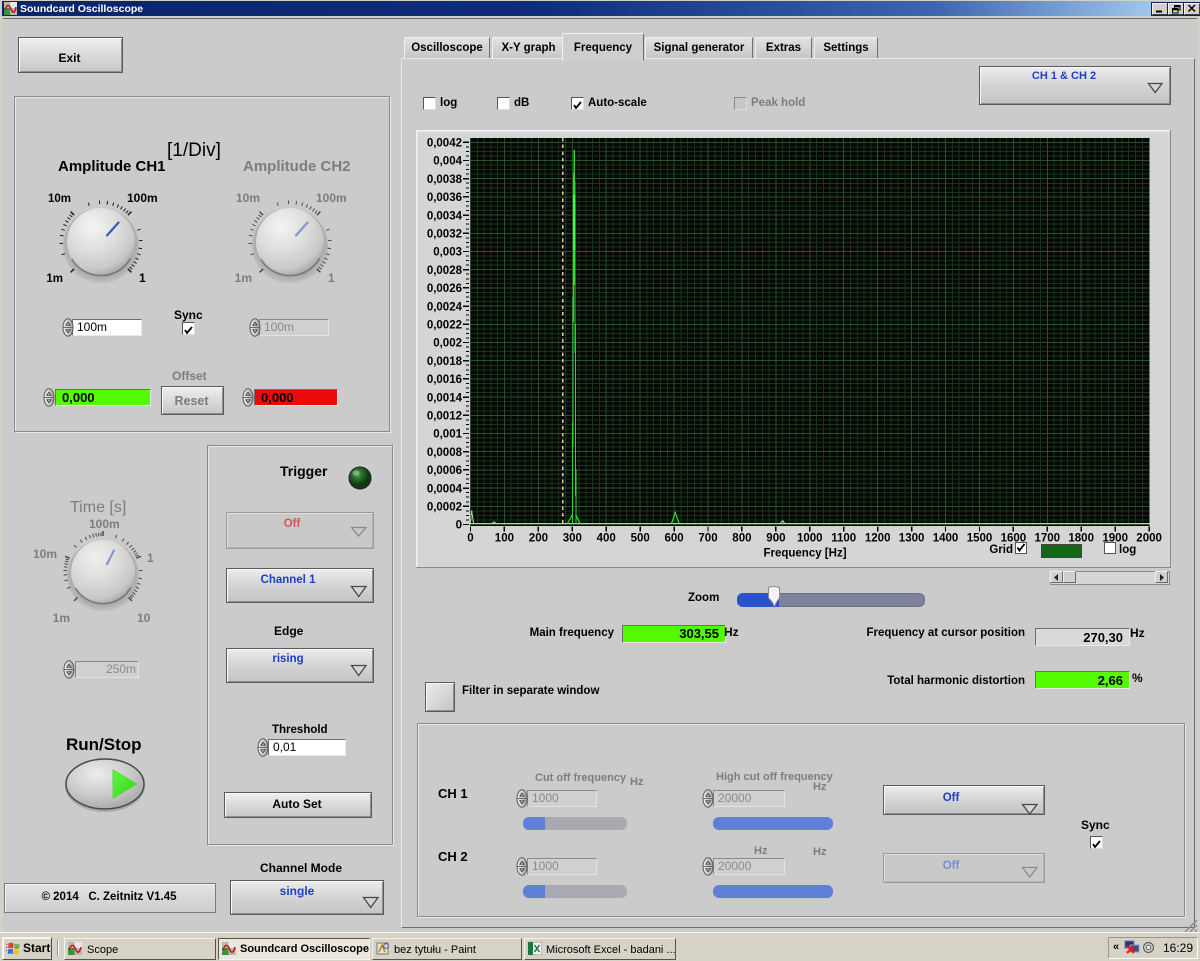  I want to click on svg-text: 0,0026, so click(444, 289).